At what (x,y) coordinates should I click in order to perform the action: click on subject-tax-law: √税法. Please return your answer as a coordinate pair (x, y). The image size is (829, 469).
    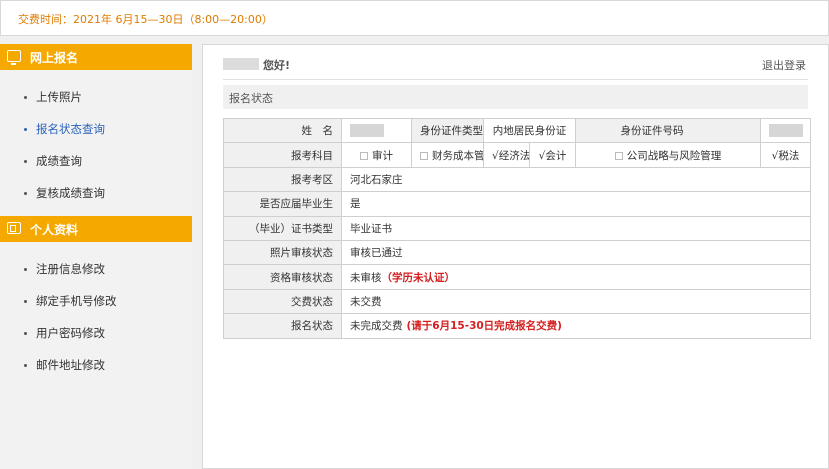
    Looking at the image, I should click on (785, 155).